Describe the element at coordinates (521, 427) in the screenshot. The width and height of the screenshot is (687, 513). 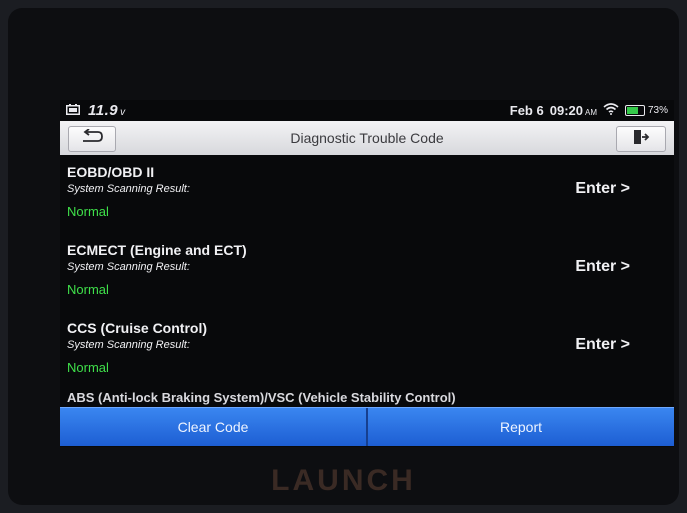
I see `report-button: Report` at that location.